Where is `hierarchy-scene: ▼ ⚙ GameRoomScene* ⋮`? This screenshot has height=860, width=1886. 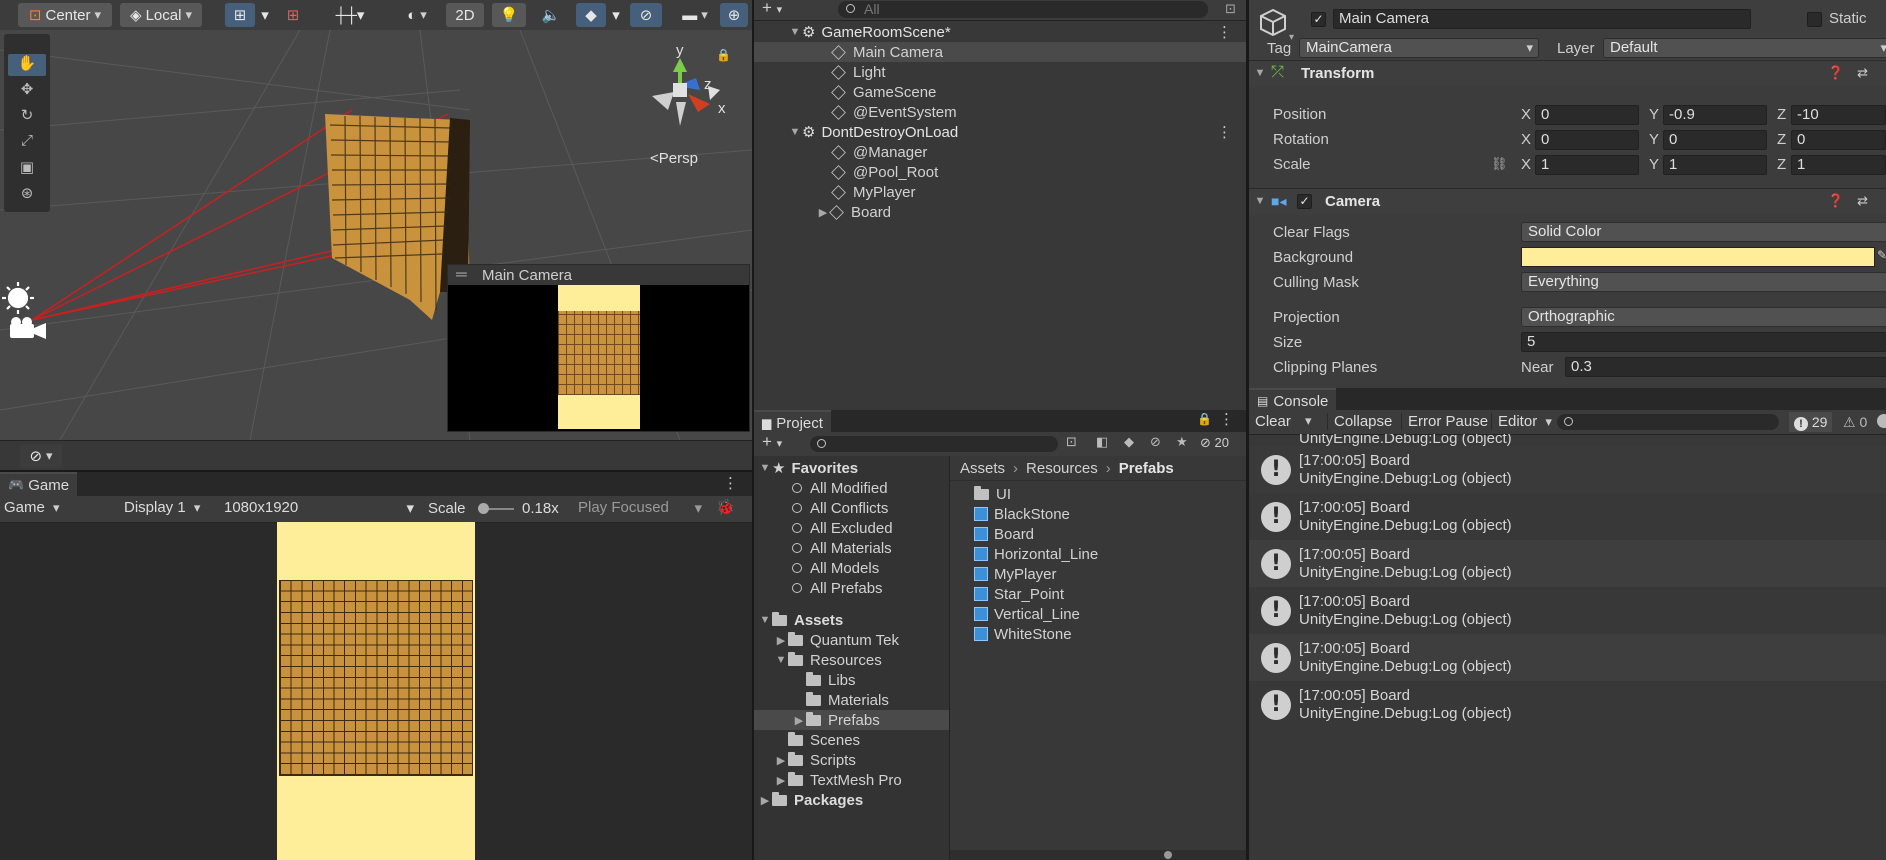 hierarchy-scene: ▼ ⚙ GameRoomScene* ⋮ is located at coordinates (1000, 32).